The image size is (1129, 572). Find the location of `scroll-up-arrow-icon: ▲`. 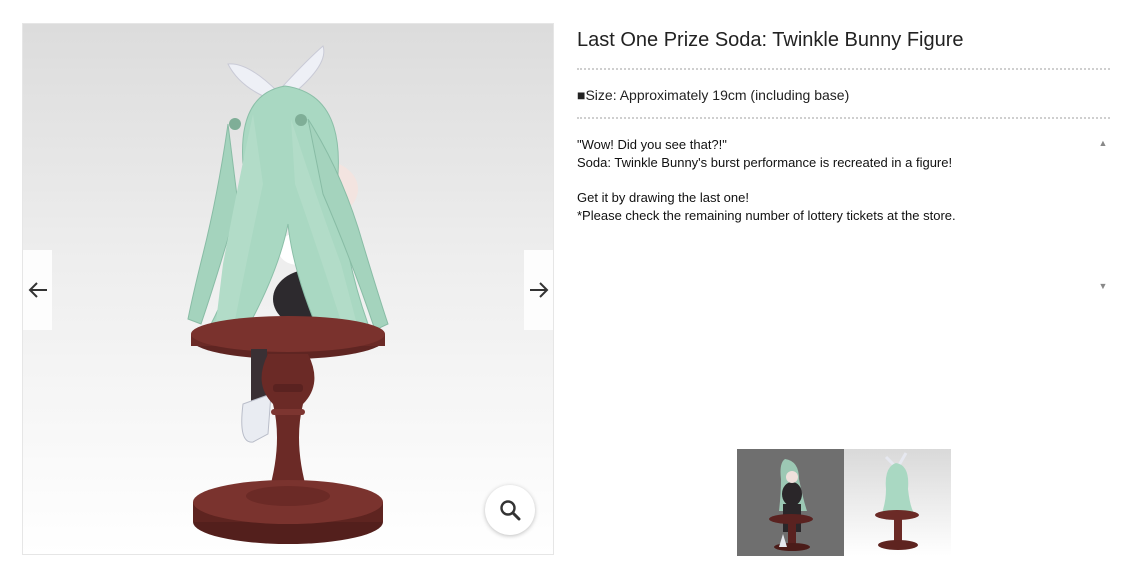

scroll-up-arrow-icon: ▲ is located at coordinates (1103, 143).